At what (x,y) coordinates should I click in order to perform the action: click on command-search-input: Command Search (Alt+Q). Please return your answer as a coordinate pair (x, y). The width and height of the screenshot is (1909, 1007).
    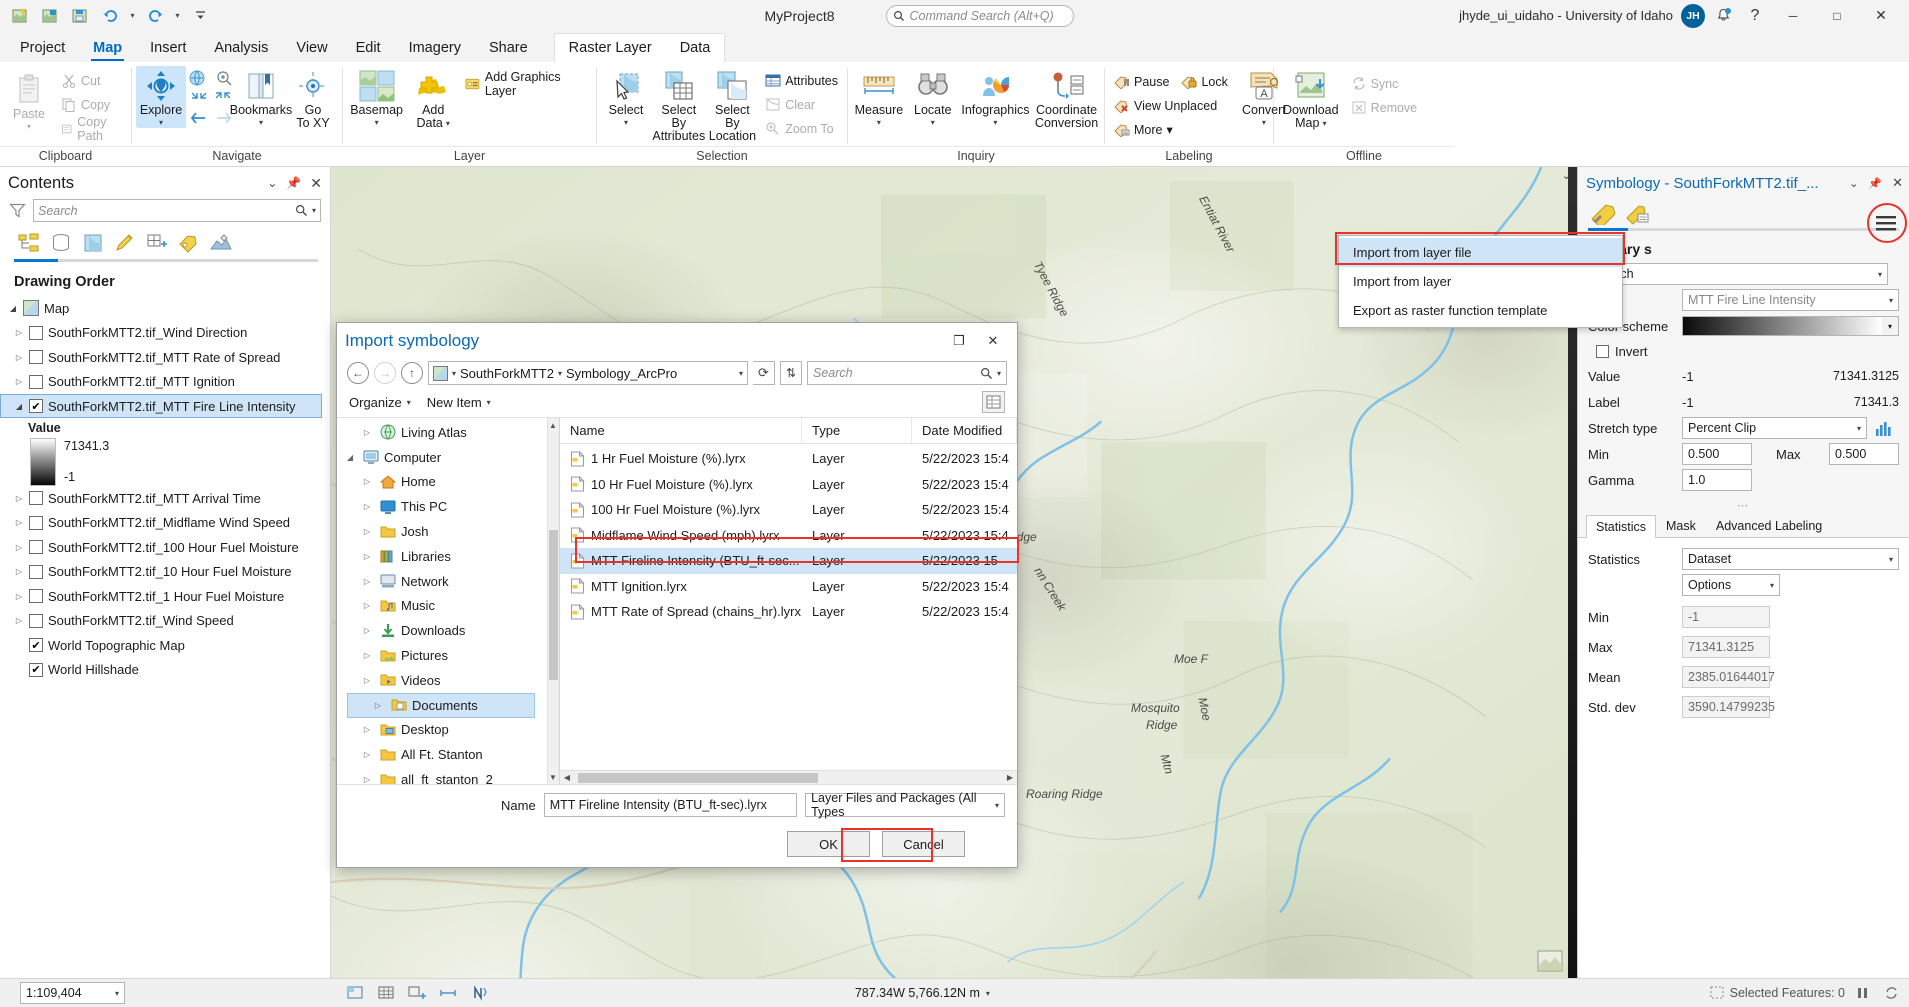
    Looking at the image, I should click on (979, 15).